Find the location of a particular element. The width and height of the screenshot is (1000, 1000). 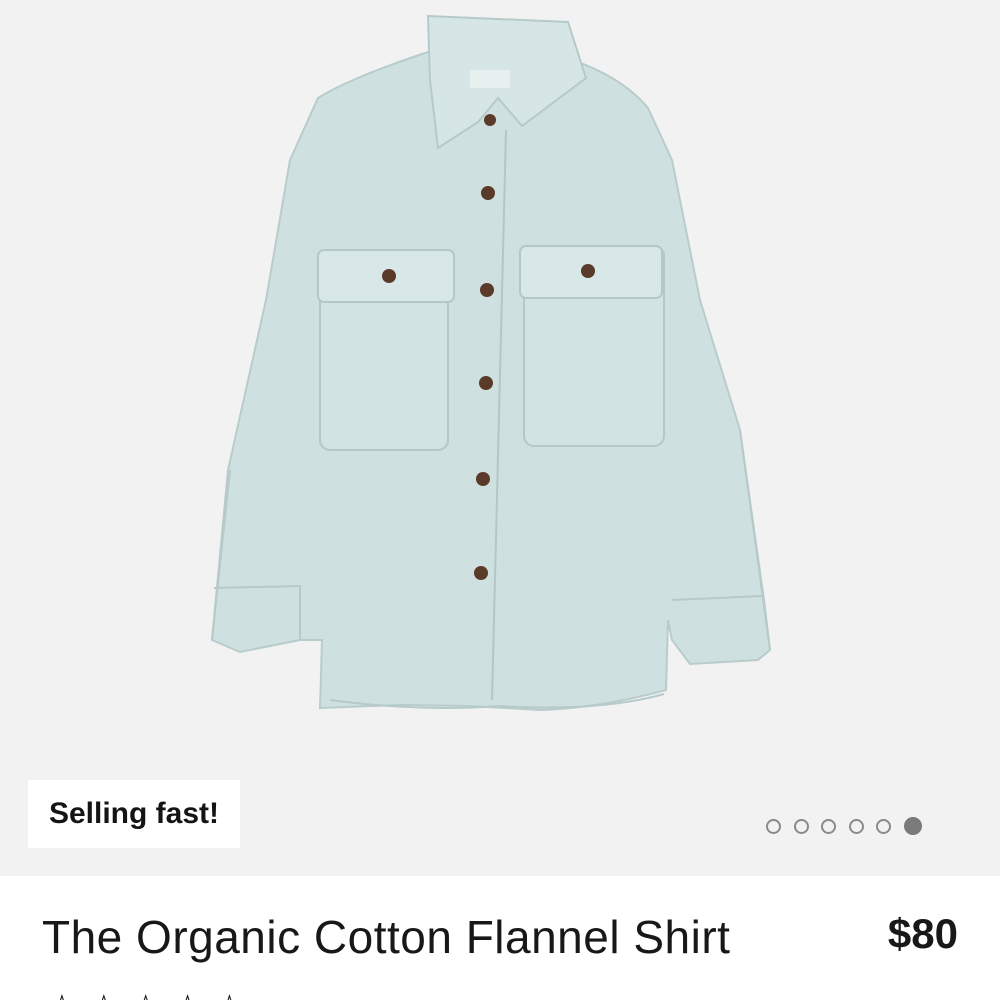

rating-stars: ☆ ☆ ☆ ☆ ☆ is located at coordinates (148, 995).